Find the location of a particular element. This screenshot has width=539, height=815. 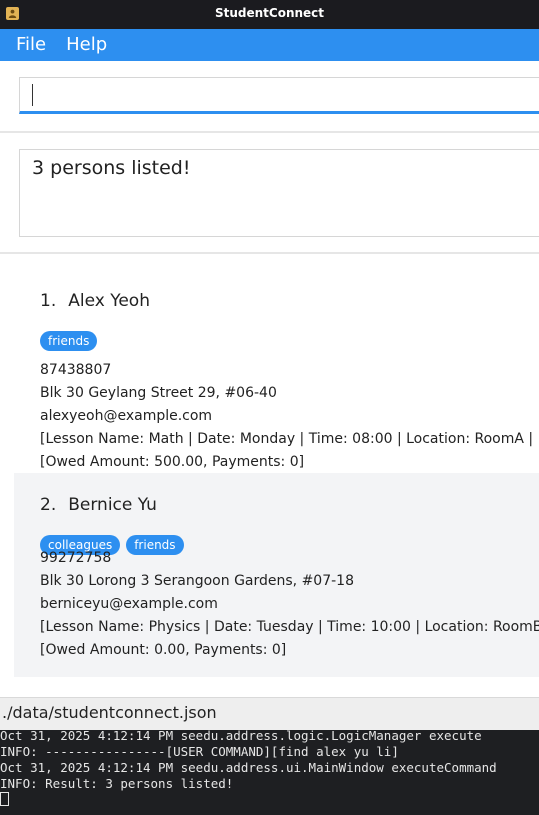

person-index: 2. is located at coordinates (48, 505).